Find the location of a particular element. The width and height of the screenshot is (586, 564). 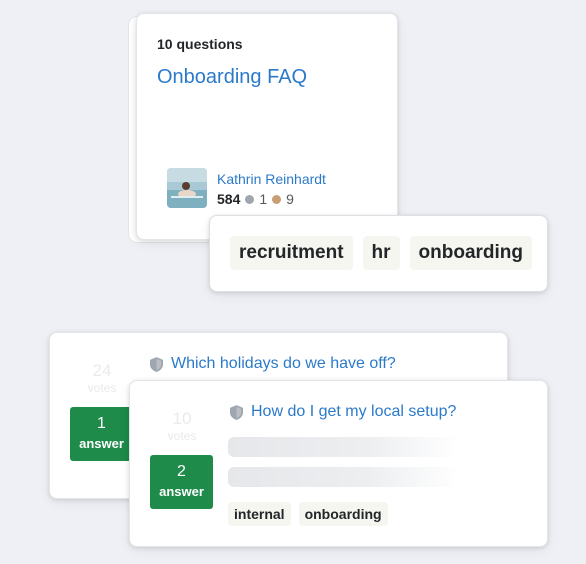

question-tag-list: internal onboarding is located at coordinates (308, 514).